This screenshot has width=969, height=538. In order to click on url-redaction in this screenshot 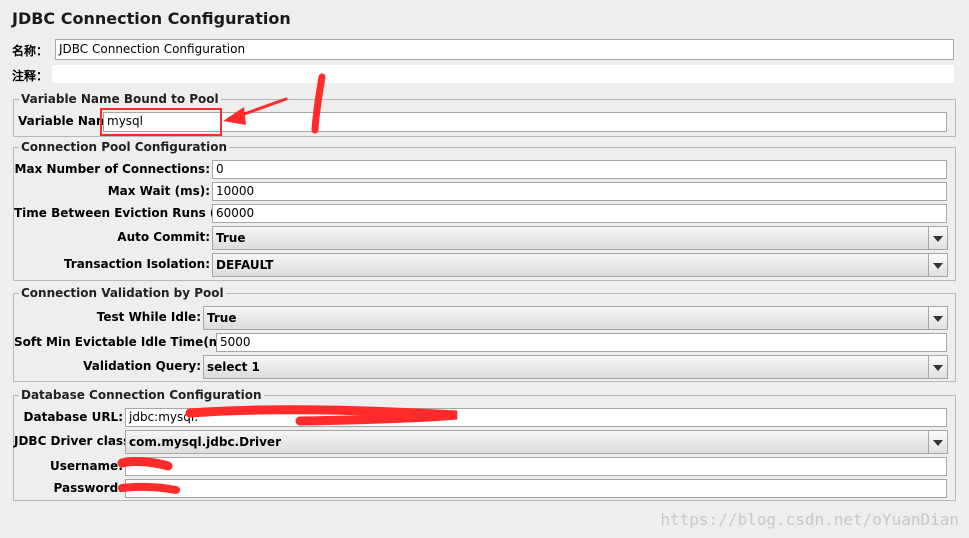, I will do `click(321, 415)`.